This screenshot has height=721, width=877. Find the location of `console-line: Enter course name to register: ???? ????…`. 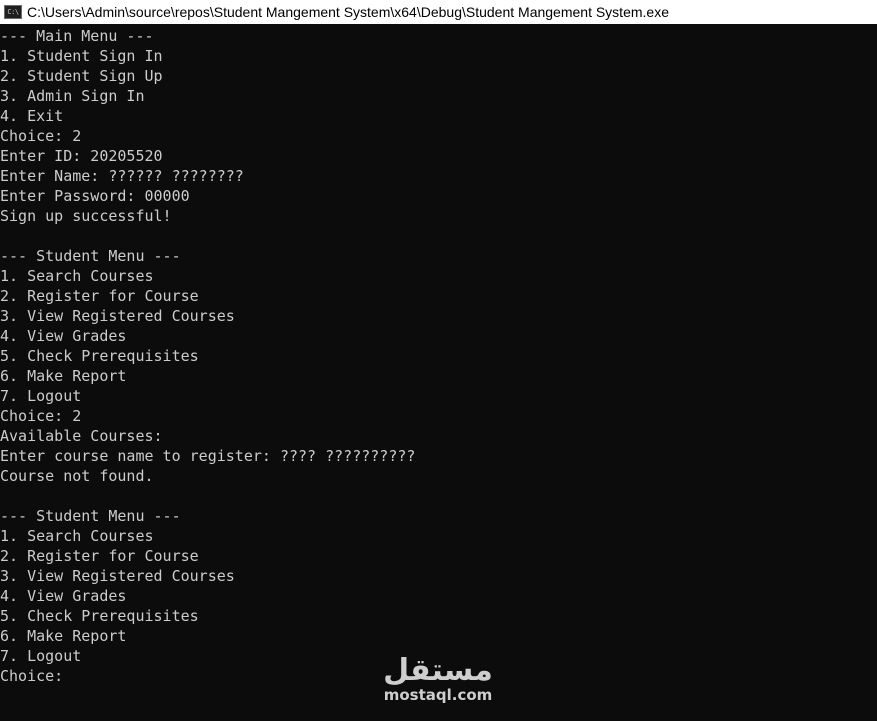

console-line: Enter course name to register: ???? ????… is located at coordinates (208, 456).